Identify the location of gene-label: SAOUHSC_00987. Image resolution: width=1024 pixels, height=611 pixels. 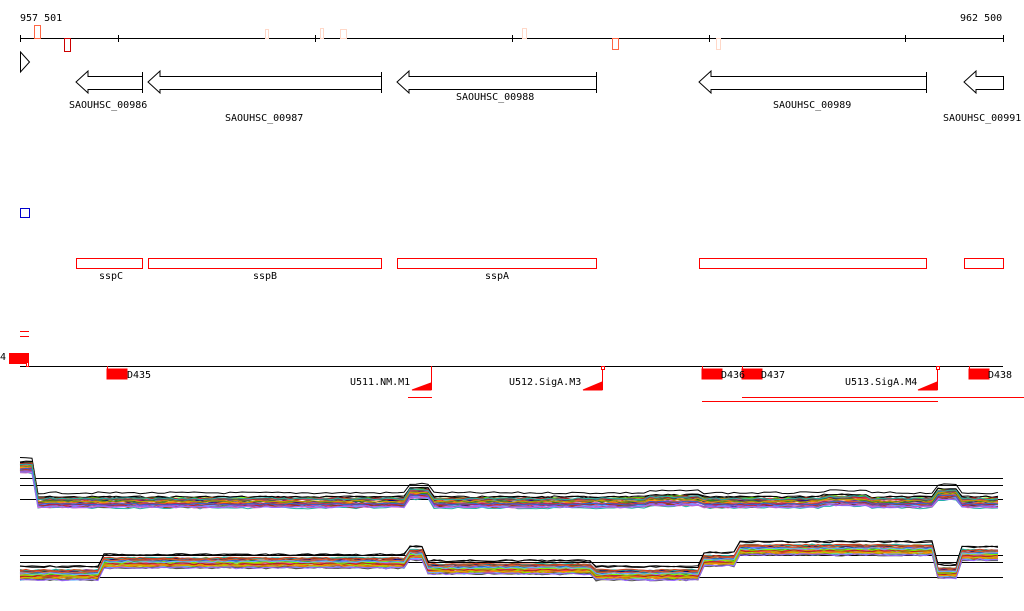
(264, 118).